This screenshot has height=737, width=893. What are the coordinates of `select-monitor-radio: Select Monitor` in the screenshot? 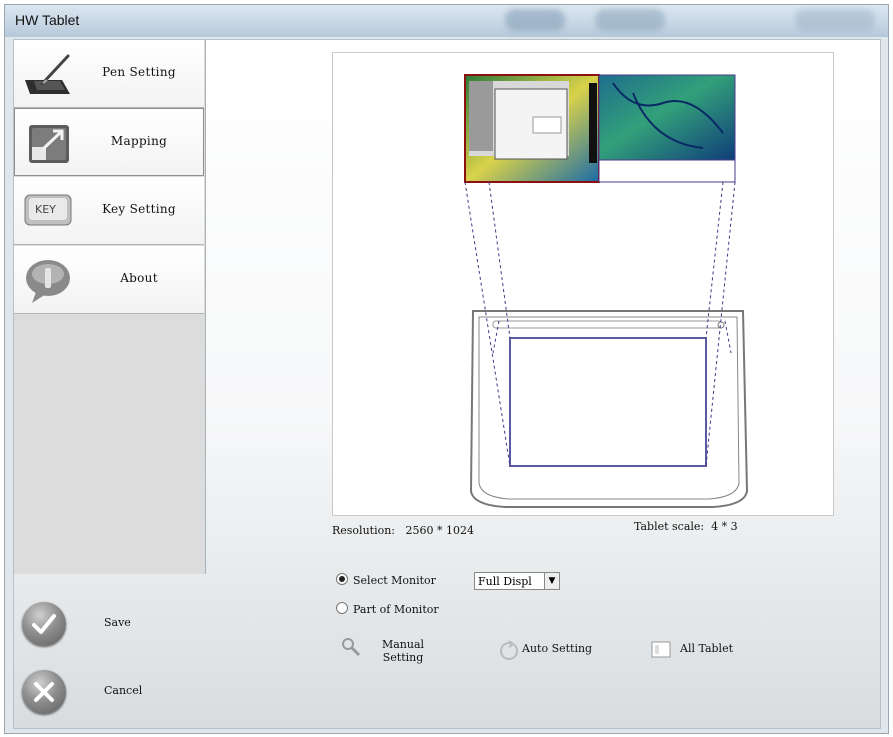 It's located at (386, 580).